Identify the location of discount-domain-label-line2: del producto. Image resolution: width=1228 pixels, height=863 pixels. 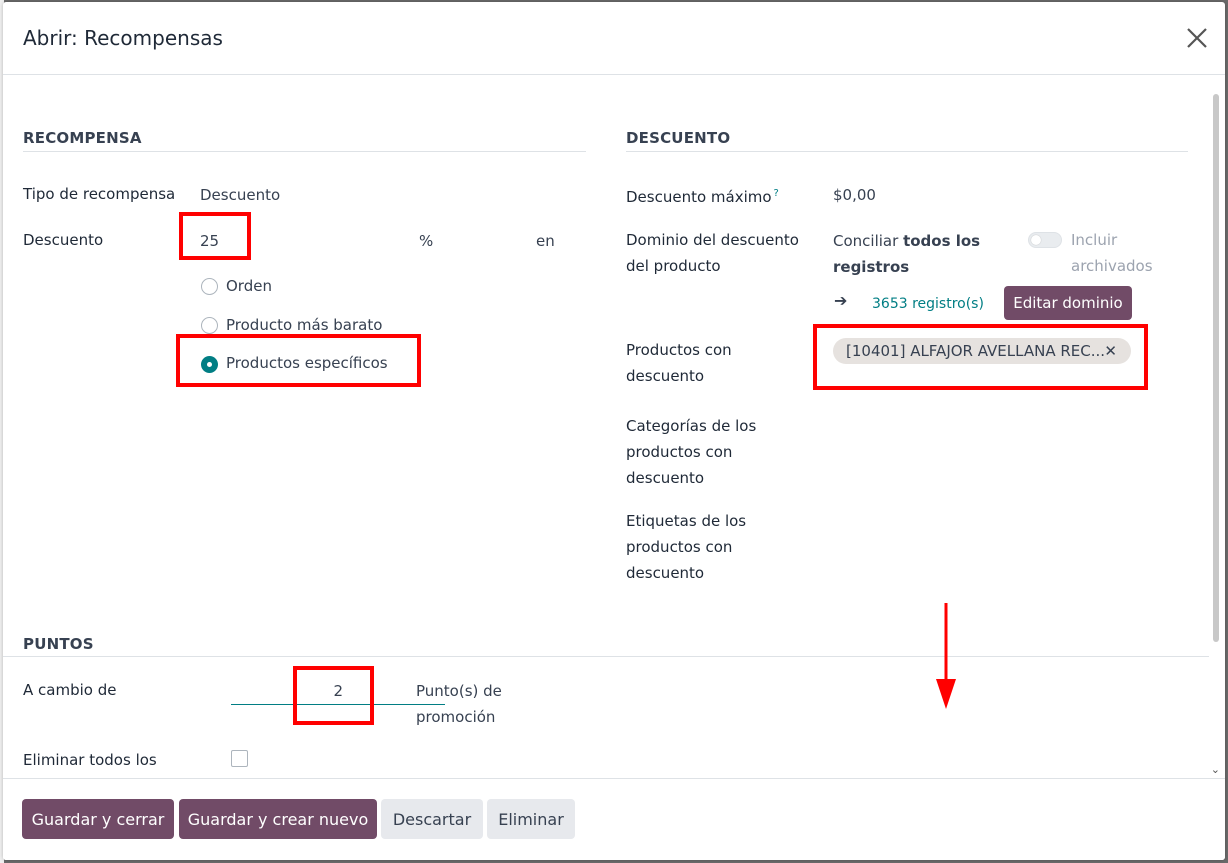
(673, 266).